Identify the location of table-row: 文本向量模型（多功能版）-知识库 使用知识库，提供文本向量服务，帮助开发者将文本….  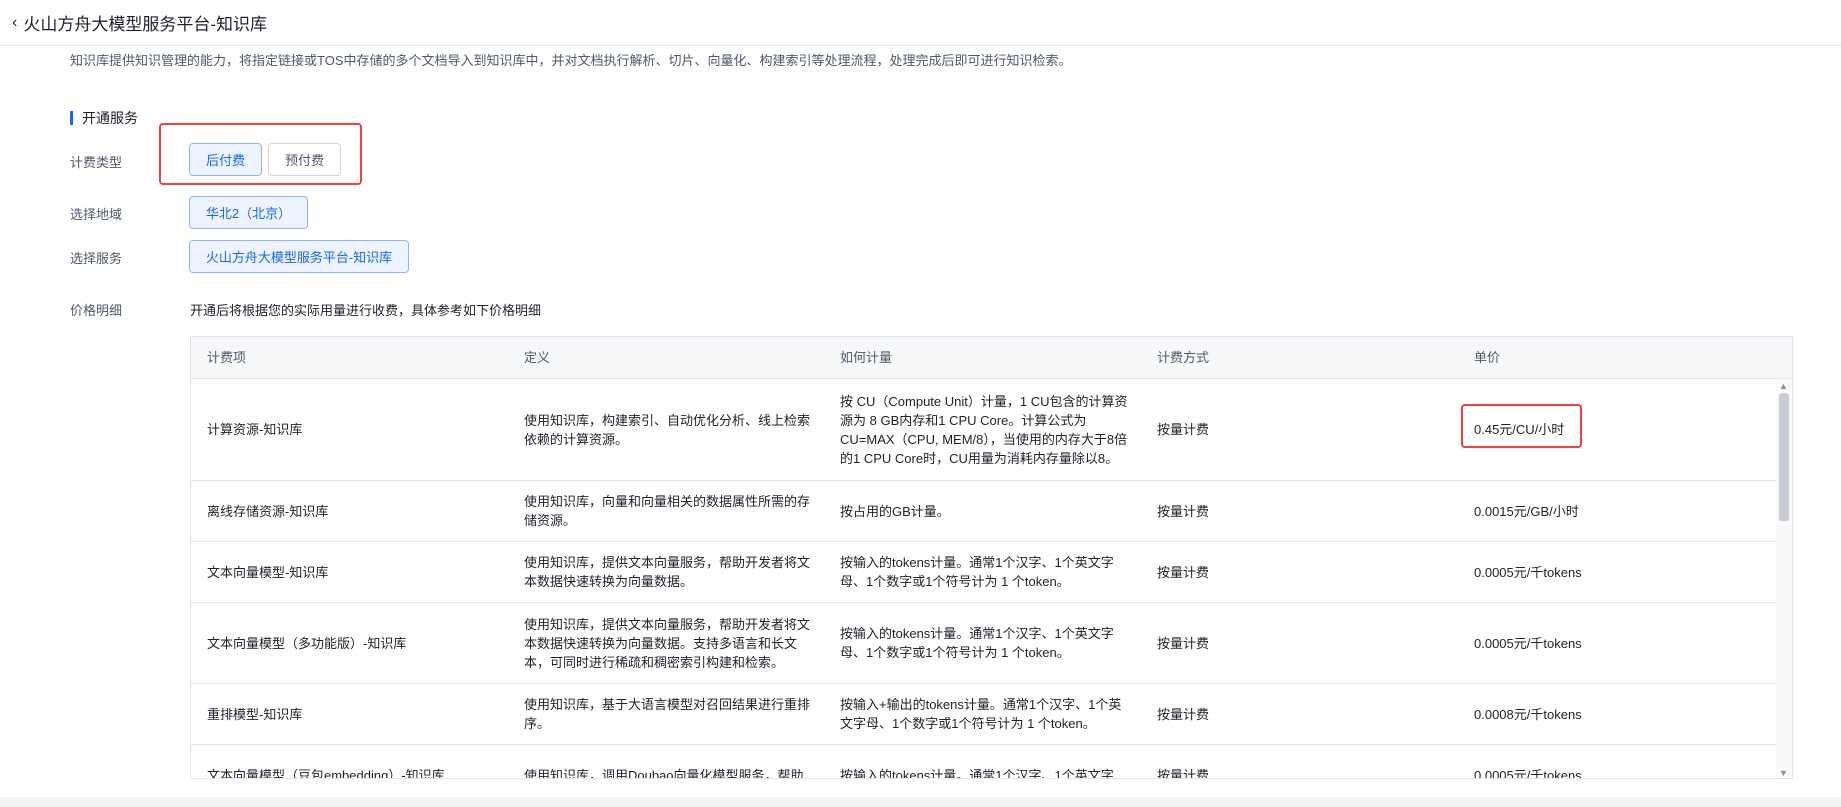
(983, 643).